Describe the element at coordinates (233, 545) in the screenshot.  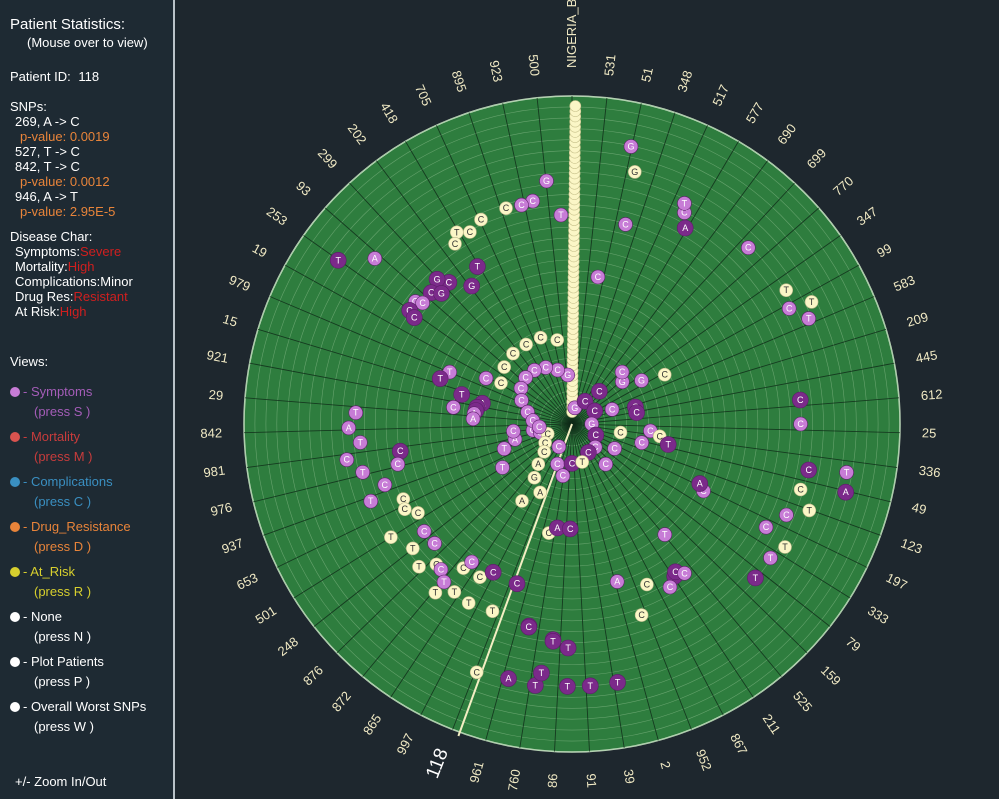
I see `spoke-label: 937` at that location.